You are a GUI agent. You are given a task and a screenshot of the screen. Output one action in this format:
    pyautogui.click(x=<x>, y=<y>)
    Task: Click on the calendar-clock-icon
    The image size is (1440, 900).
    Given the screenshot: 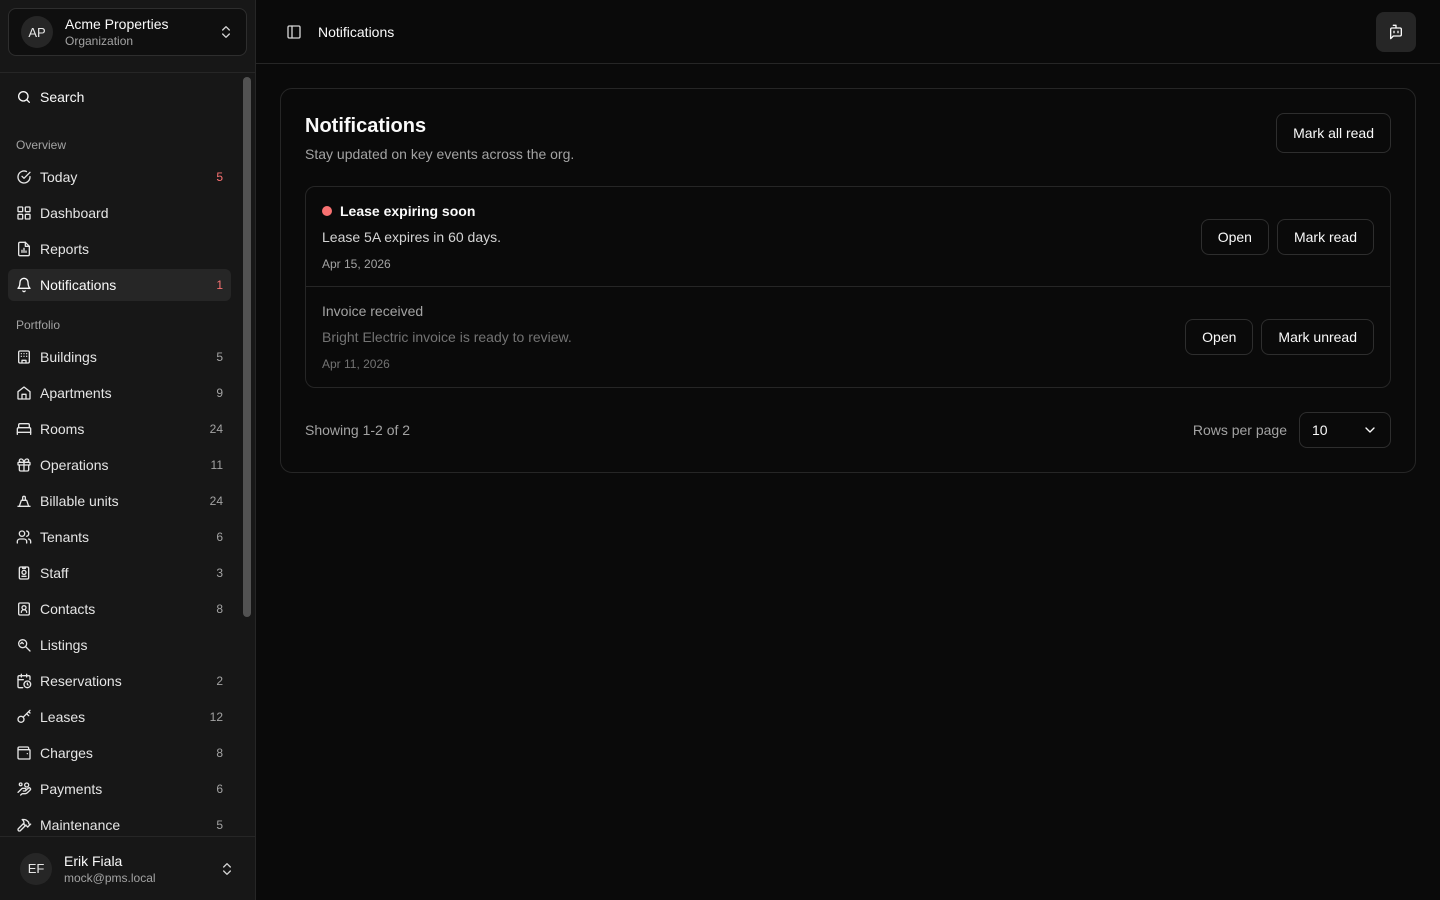 What is the action you would take?
    pyautogui.click(x=24, y=681)
    